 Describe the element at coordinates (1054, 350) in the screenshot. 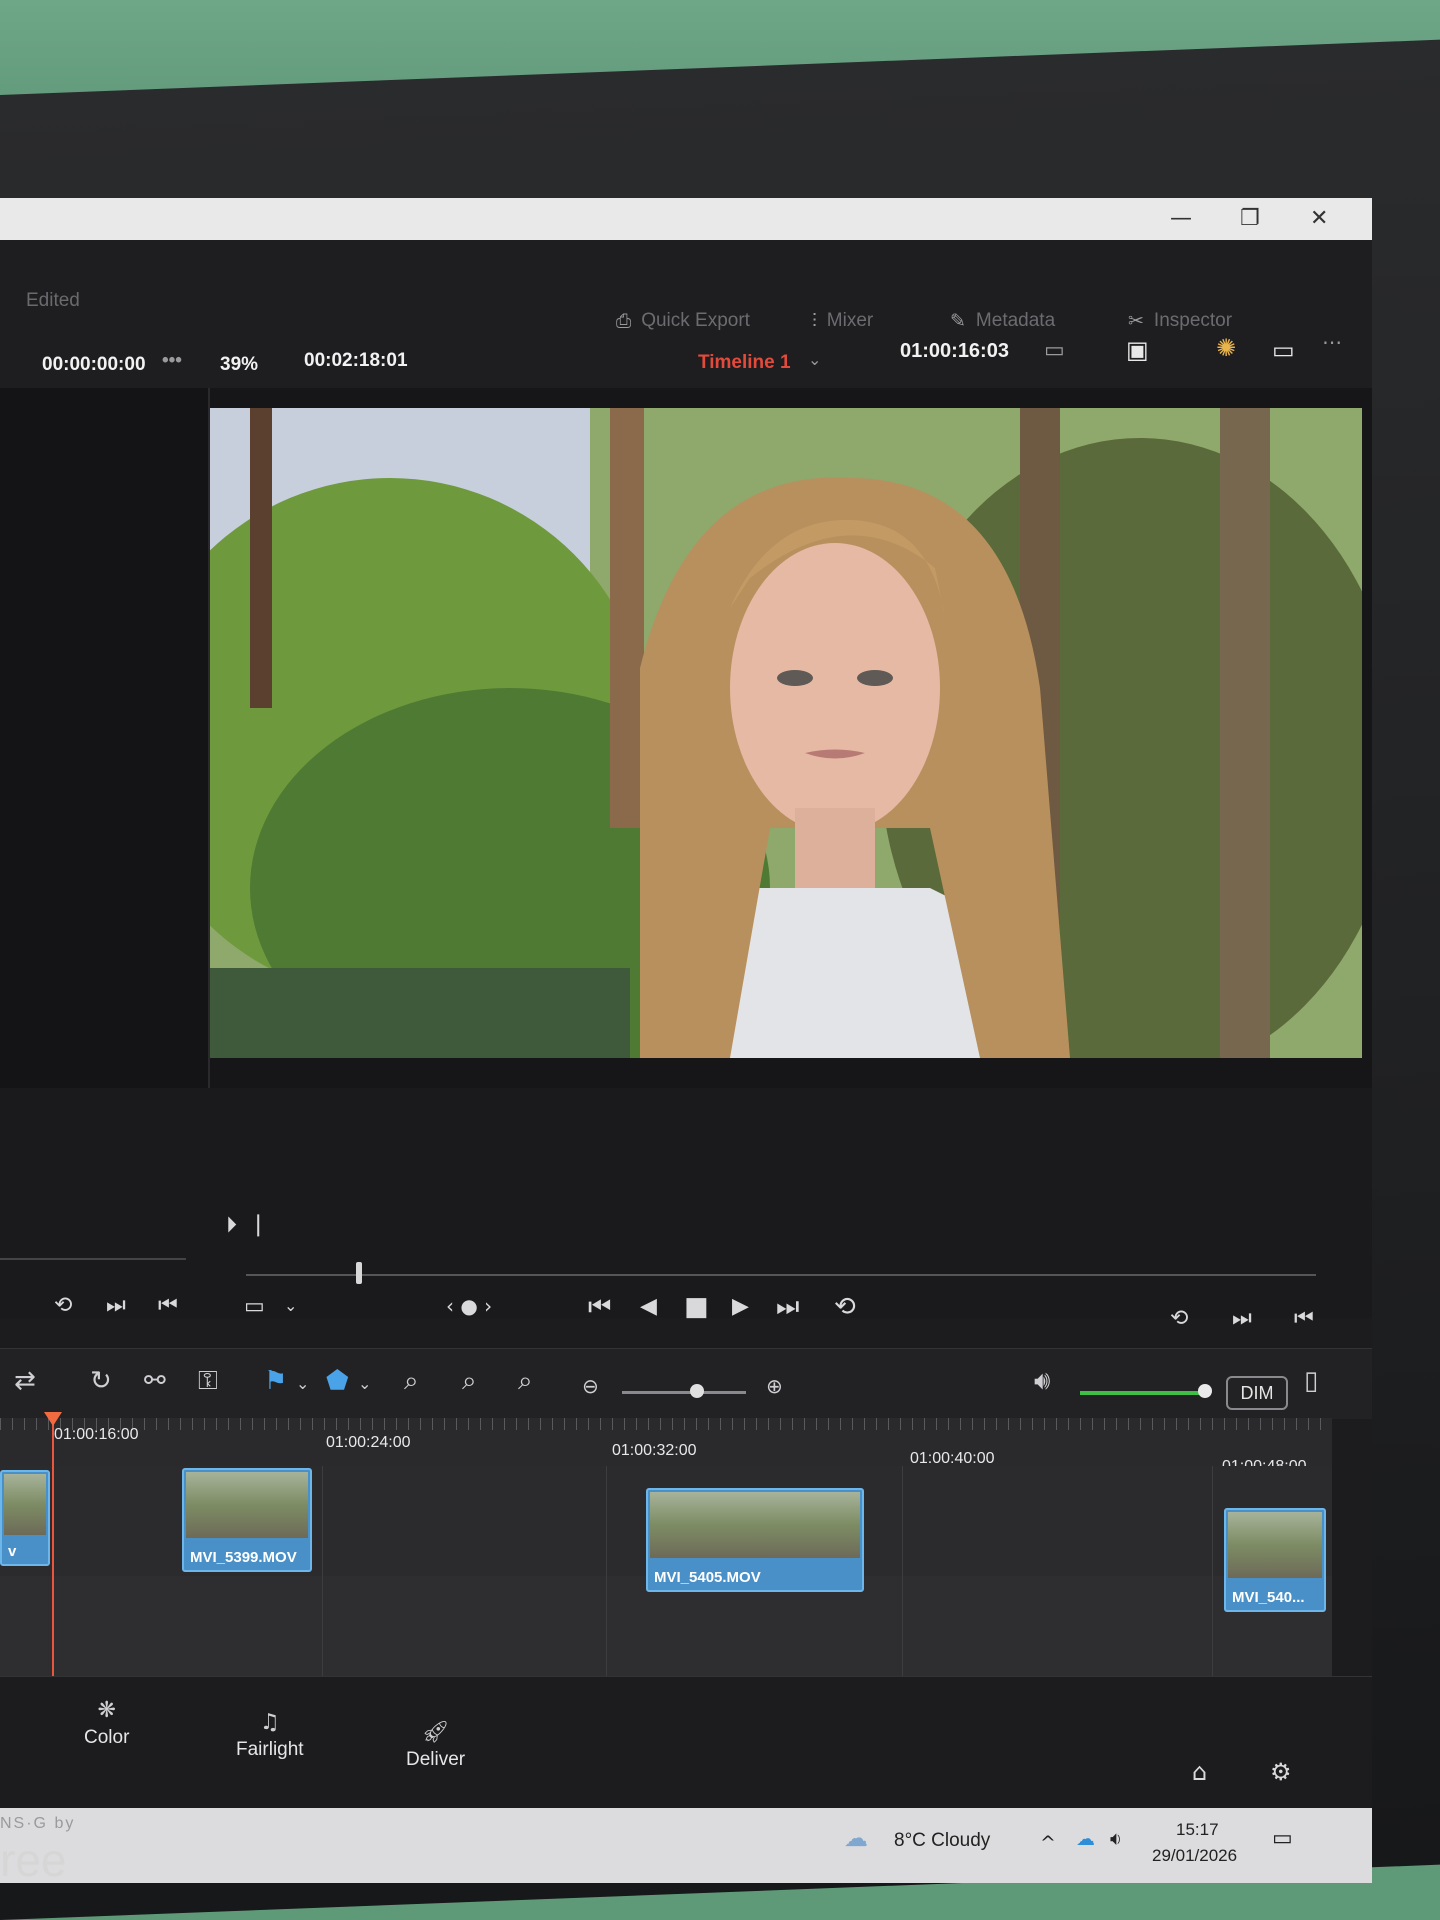

I see `viewer-mode-icon: ▭` at that location.